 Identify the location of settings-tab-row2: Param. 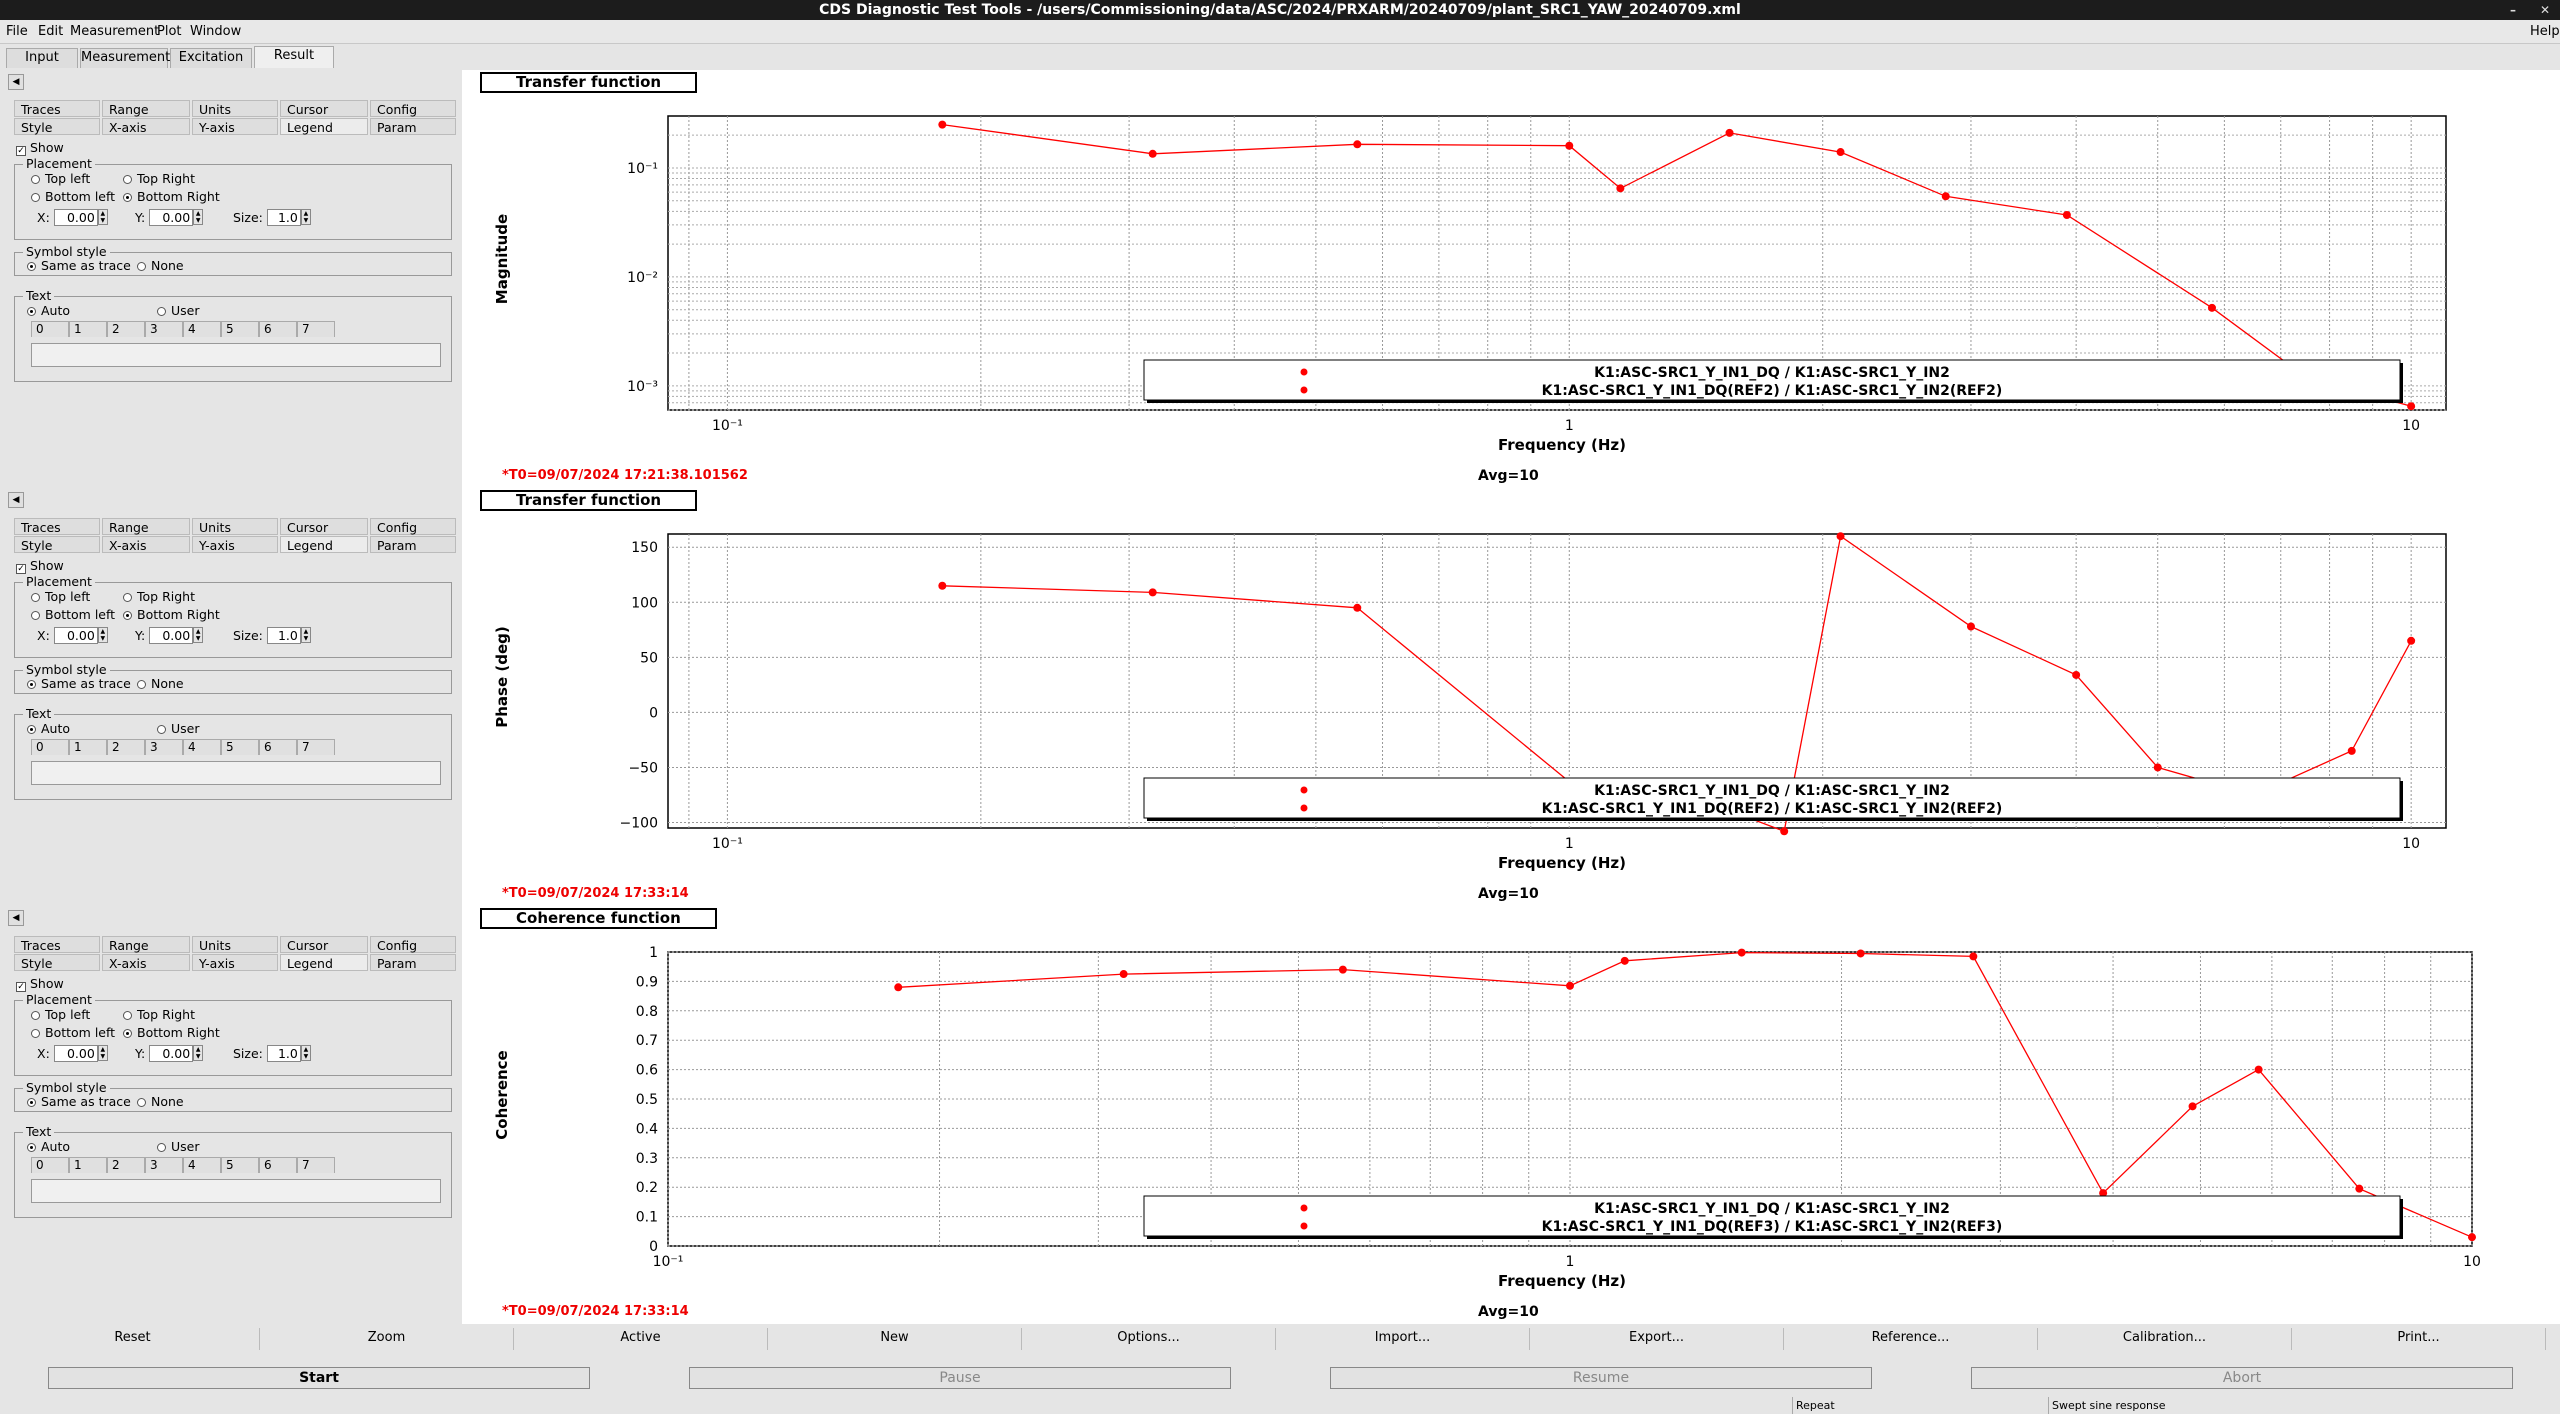
(413, 962).